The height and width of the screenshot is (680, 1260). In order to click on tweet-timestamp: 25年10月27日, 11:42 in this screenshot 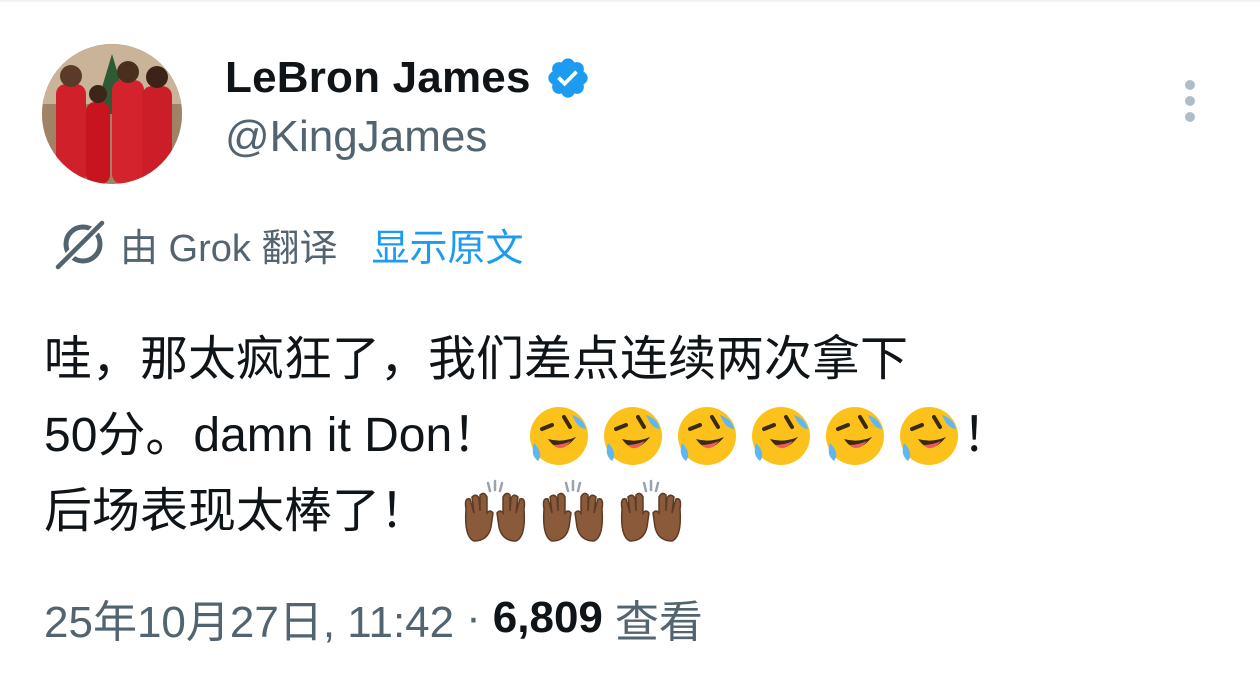, I will do `click(249, 618)`.